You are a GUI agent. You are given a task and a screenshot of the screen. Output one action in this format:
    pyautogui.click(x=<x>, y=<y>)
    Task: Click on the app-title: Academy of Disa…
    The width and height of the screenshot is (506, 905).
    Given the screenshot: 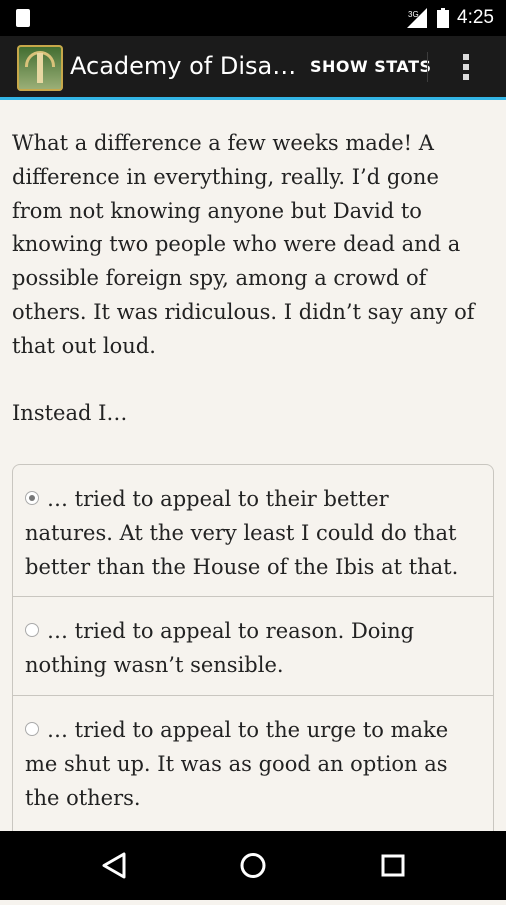 What is the action you would take?
    pyautogui.click(x=183, y=66)
    